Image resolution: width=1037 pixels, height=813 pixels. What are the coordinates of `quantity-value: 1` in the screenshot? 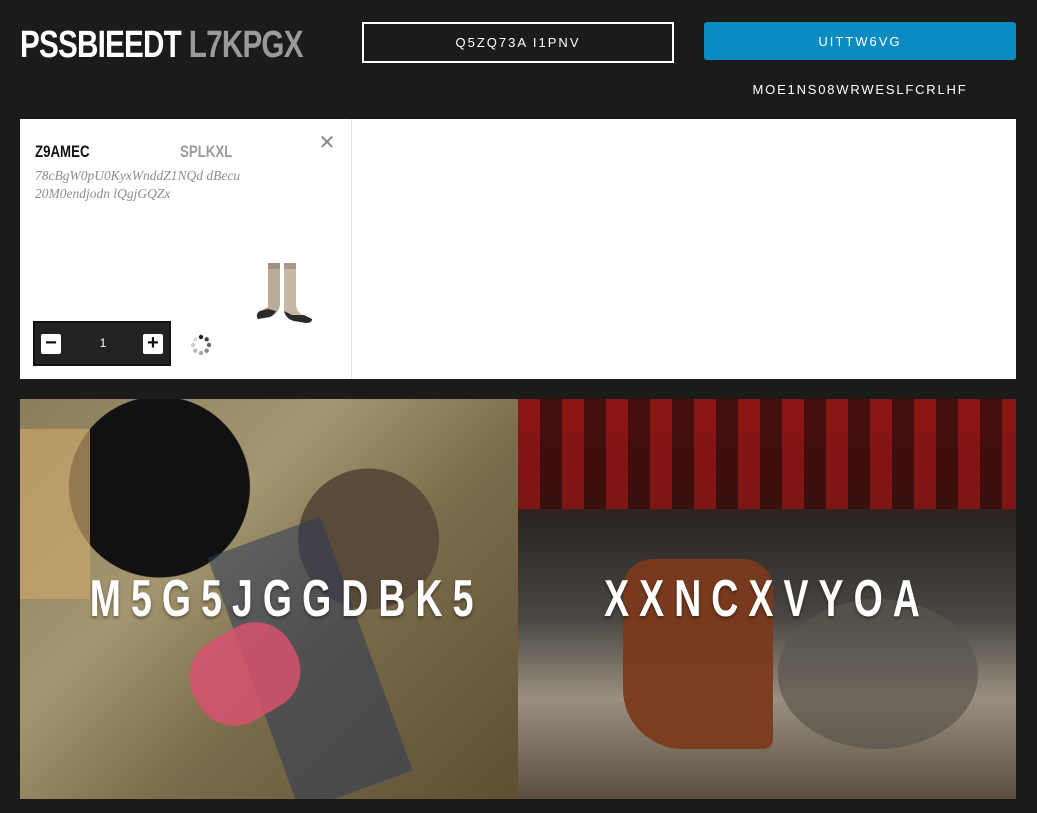 It's located at (103, 343).